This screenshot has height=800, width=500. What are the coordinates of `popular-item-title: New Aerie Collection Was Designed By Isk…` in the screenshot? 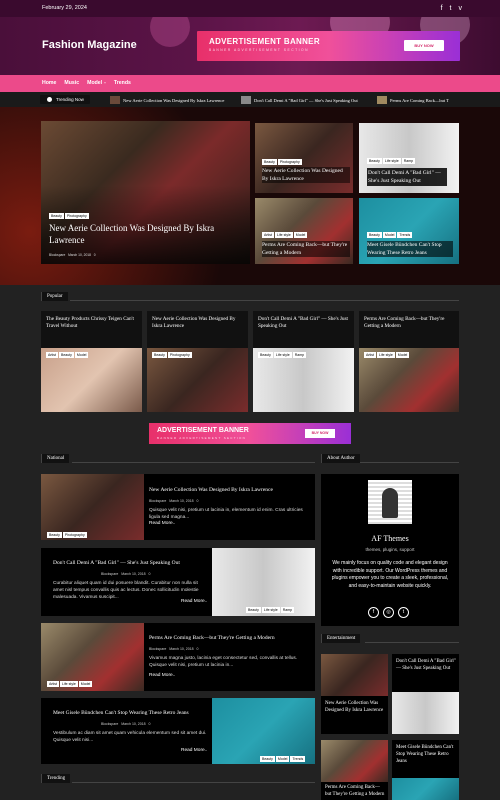 It's located at (197, 329).